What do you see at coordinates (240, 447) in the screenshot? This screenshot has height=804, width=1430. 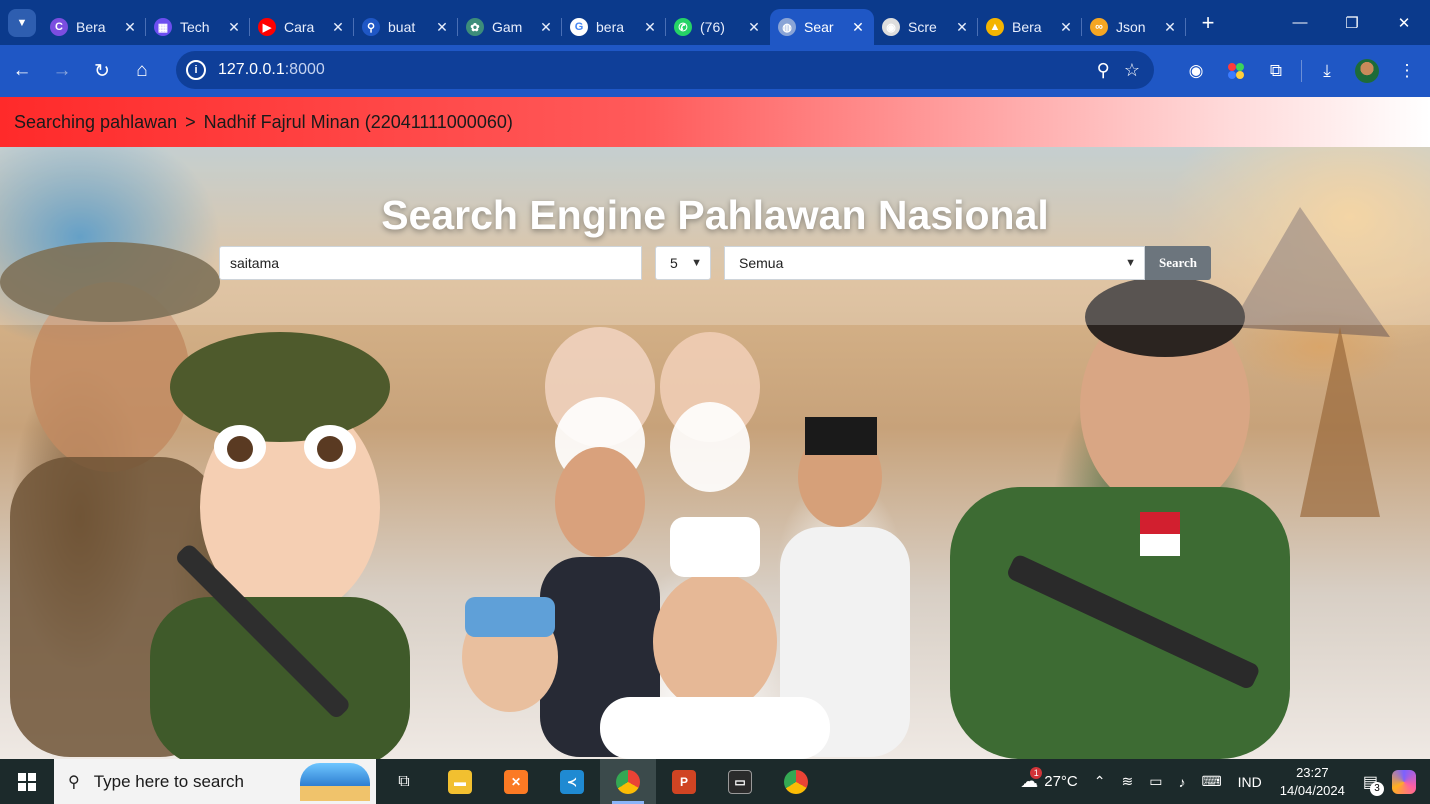 I see `woman-eye-left` at bounding box center [240, 447].